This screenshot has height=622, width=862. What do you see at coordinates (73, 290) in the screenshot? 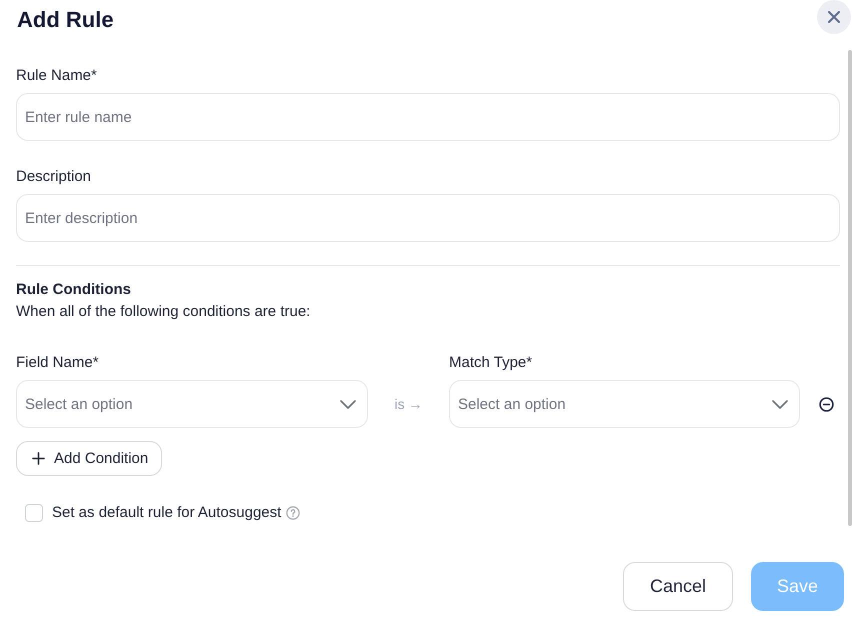
I see `section-title: Rule Conditions` at bounding box center [73, 290].